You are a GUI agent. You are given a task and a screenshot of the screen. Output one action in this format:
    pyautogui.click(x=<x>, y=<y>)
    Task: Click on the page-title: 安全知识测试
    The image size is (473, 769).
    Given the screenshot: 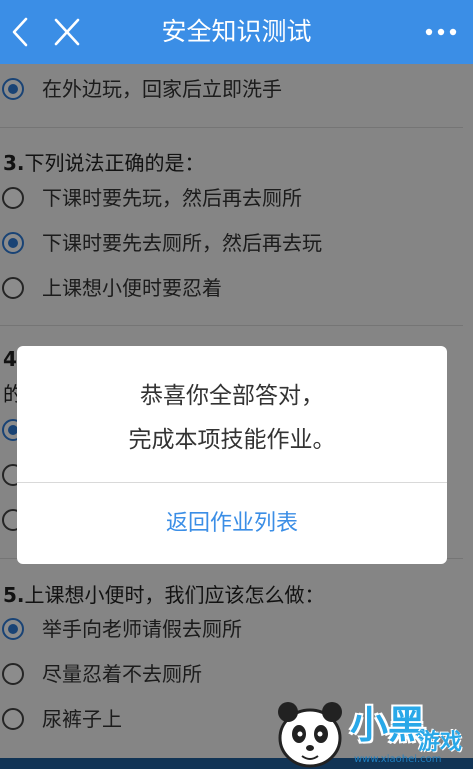 What is the action you would take?
    pyautogui.click(x=236, y=31)
    